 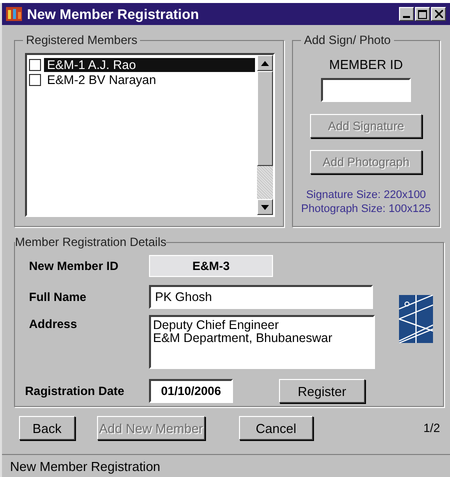 What do you see at coordinates (58, 297) in the screenshot?
I see `field-label: Full Name` at bounding box center [58, 297].